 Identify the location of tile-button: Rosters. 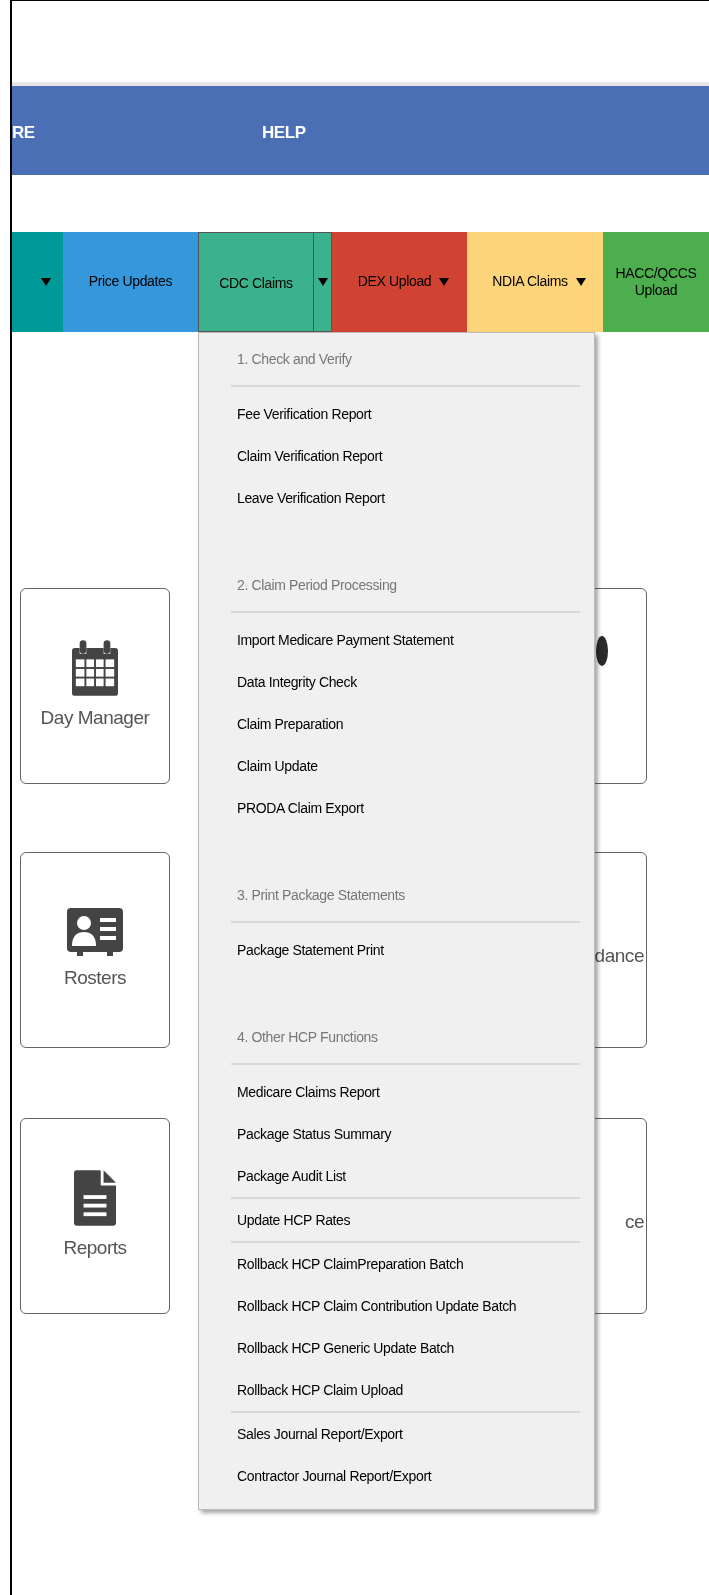
(95, 950).